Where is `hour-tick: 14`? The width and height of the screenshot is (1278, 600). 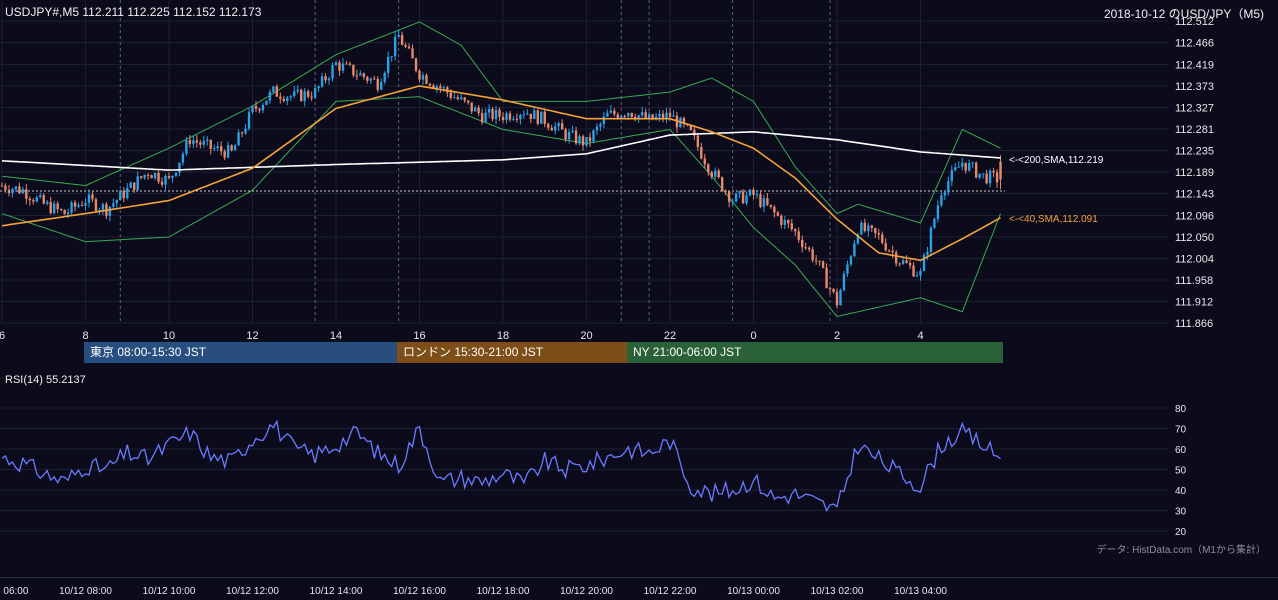 hour-tick: 14 is located at coordinates (336, 335).